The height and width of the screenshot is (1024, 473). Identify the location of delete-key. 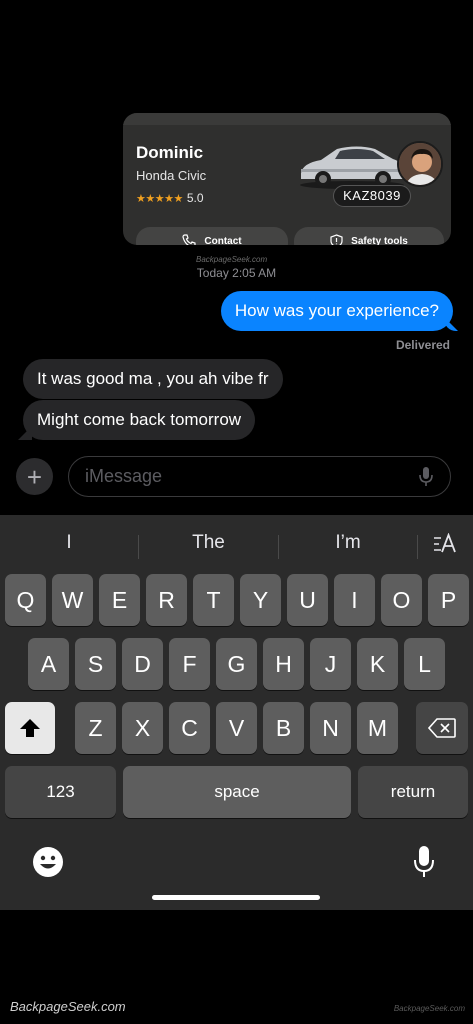
(442, 728).